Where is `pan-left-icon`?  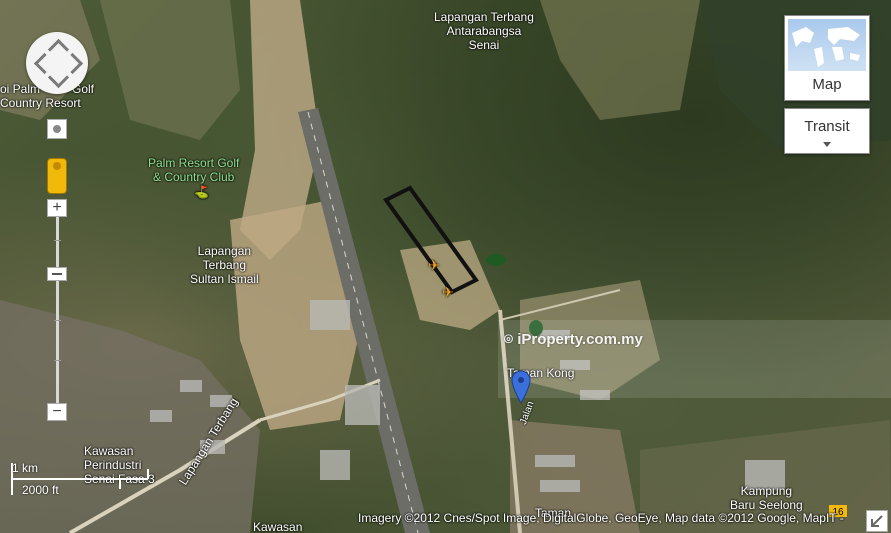
pan-left-icon is located at coordinates (44, 63).